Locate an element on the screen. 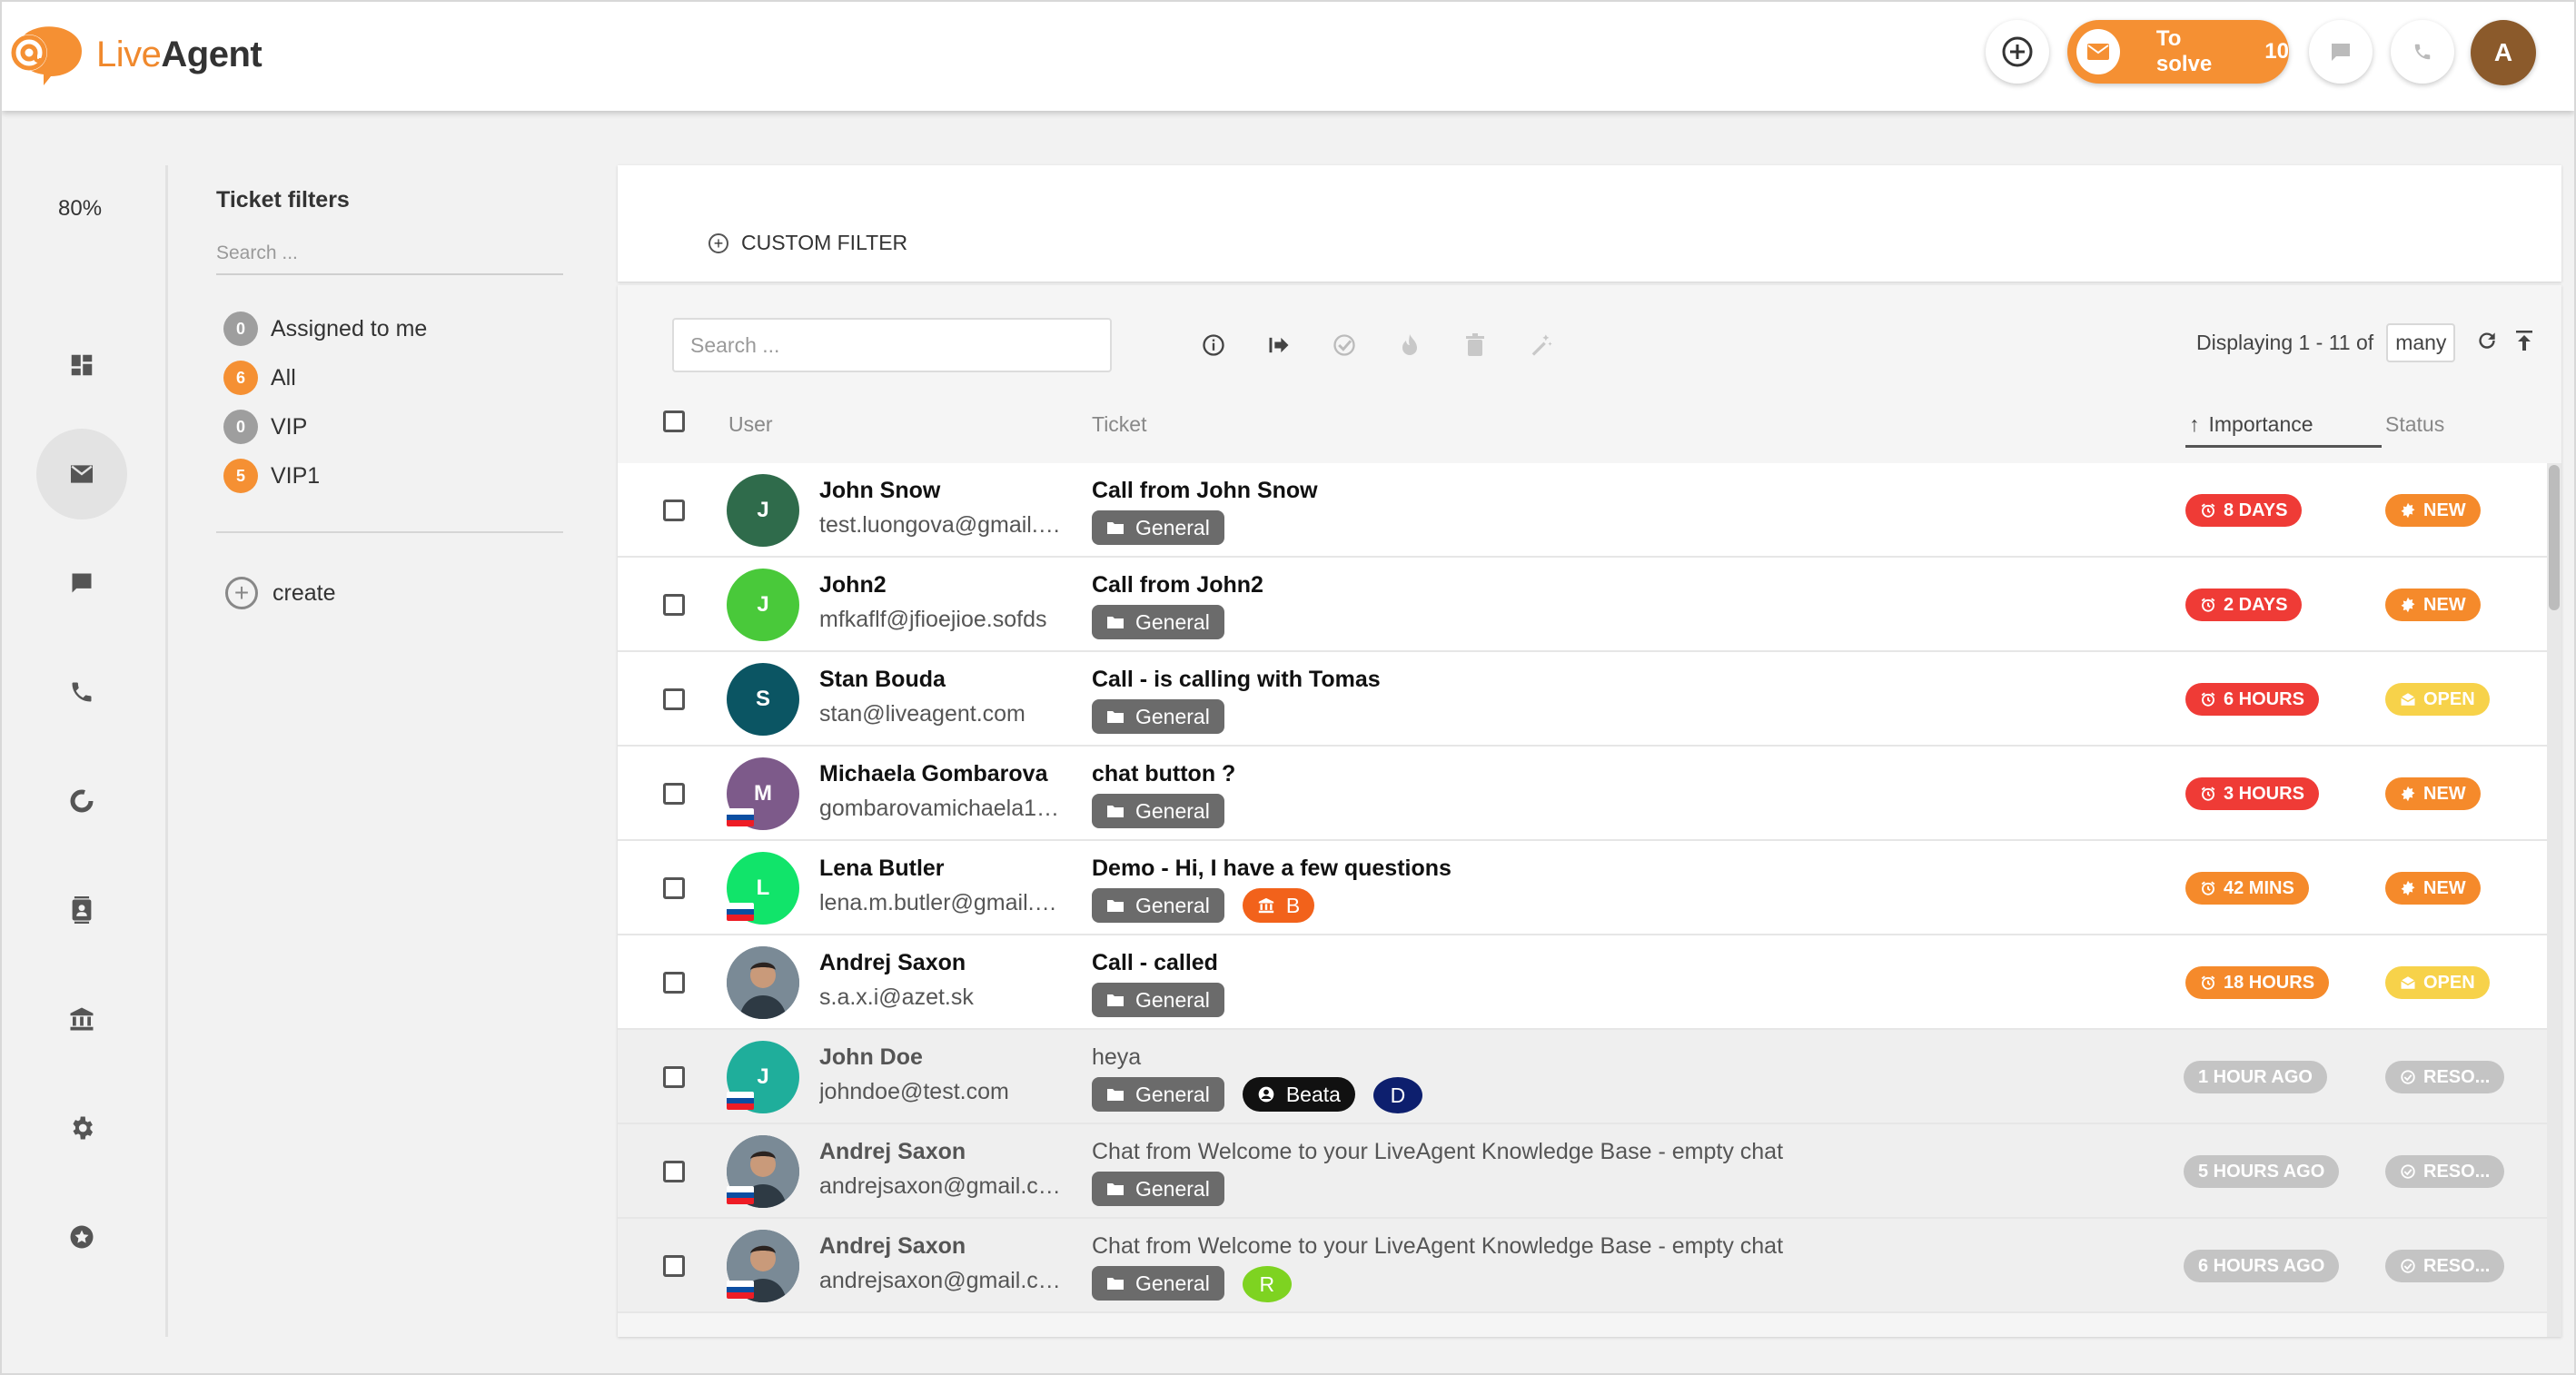 The width and height of the screenshot is (2576, 1375). tag-badge: R is located at coordinates (1267, 1284).